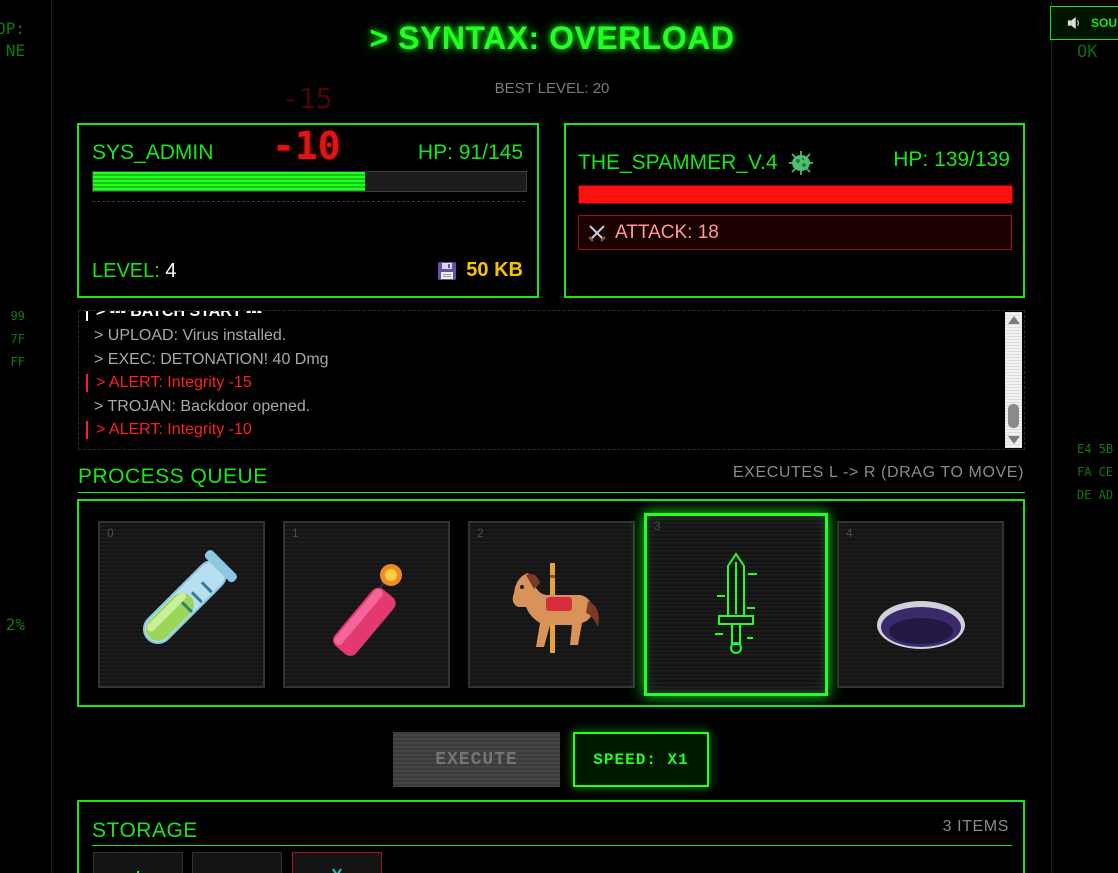 The image size is (1118, 873). What do you see at coordinates (951, 159) in the screenshot?
I see `enemy-hp-text: HP: 139/139` at bounding box center [951, 159].